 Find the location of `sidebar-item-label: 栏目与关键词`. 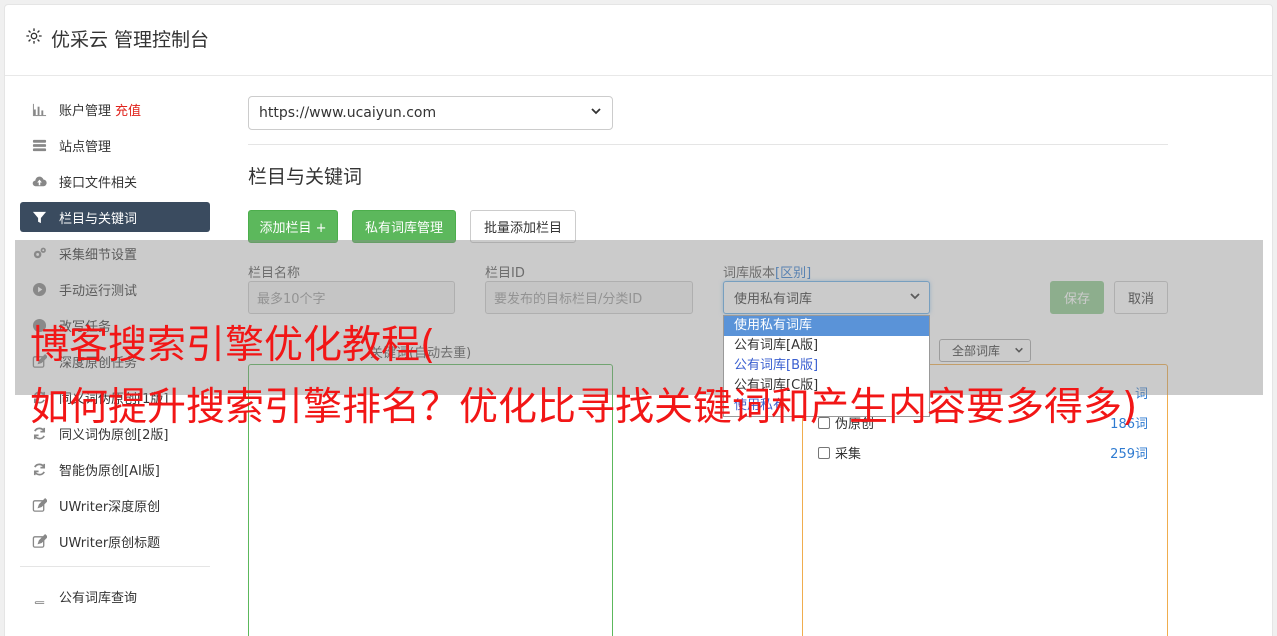

sidebar-item-label: 栏目与关键词 is located at coordinates (98, 219).